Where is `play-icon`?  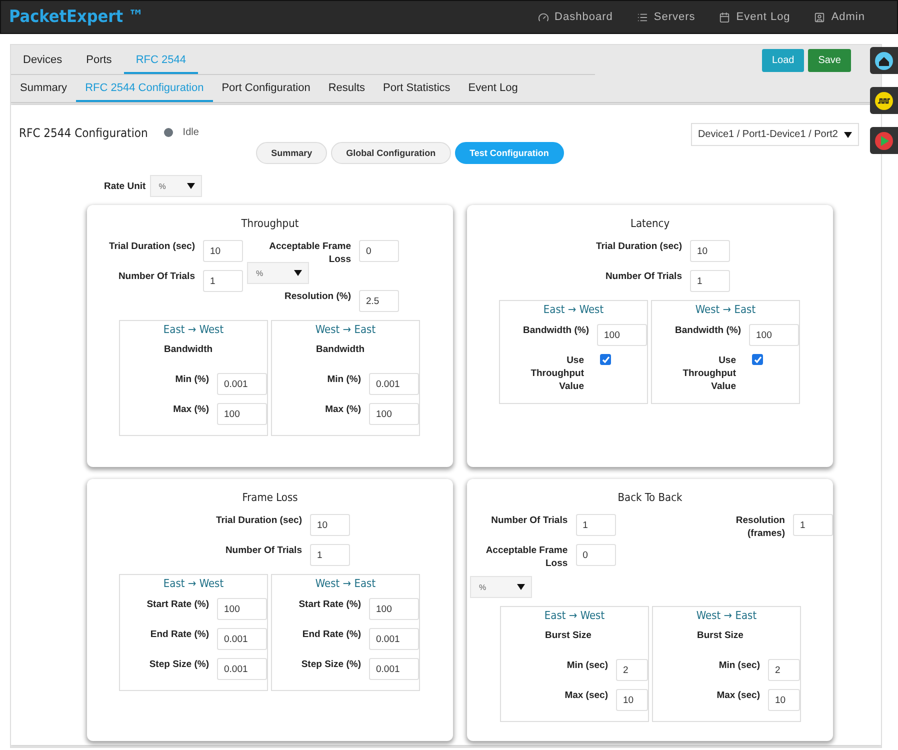
play-icon is located at coordinates (884, 140).